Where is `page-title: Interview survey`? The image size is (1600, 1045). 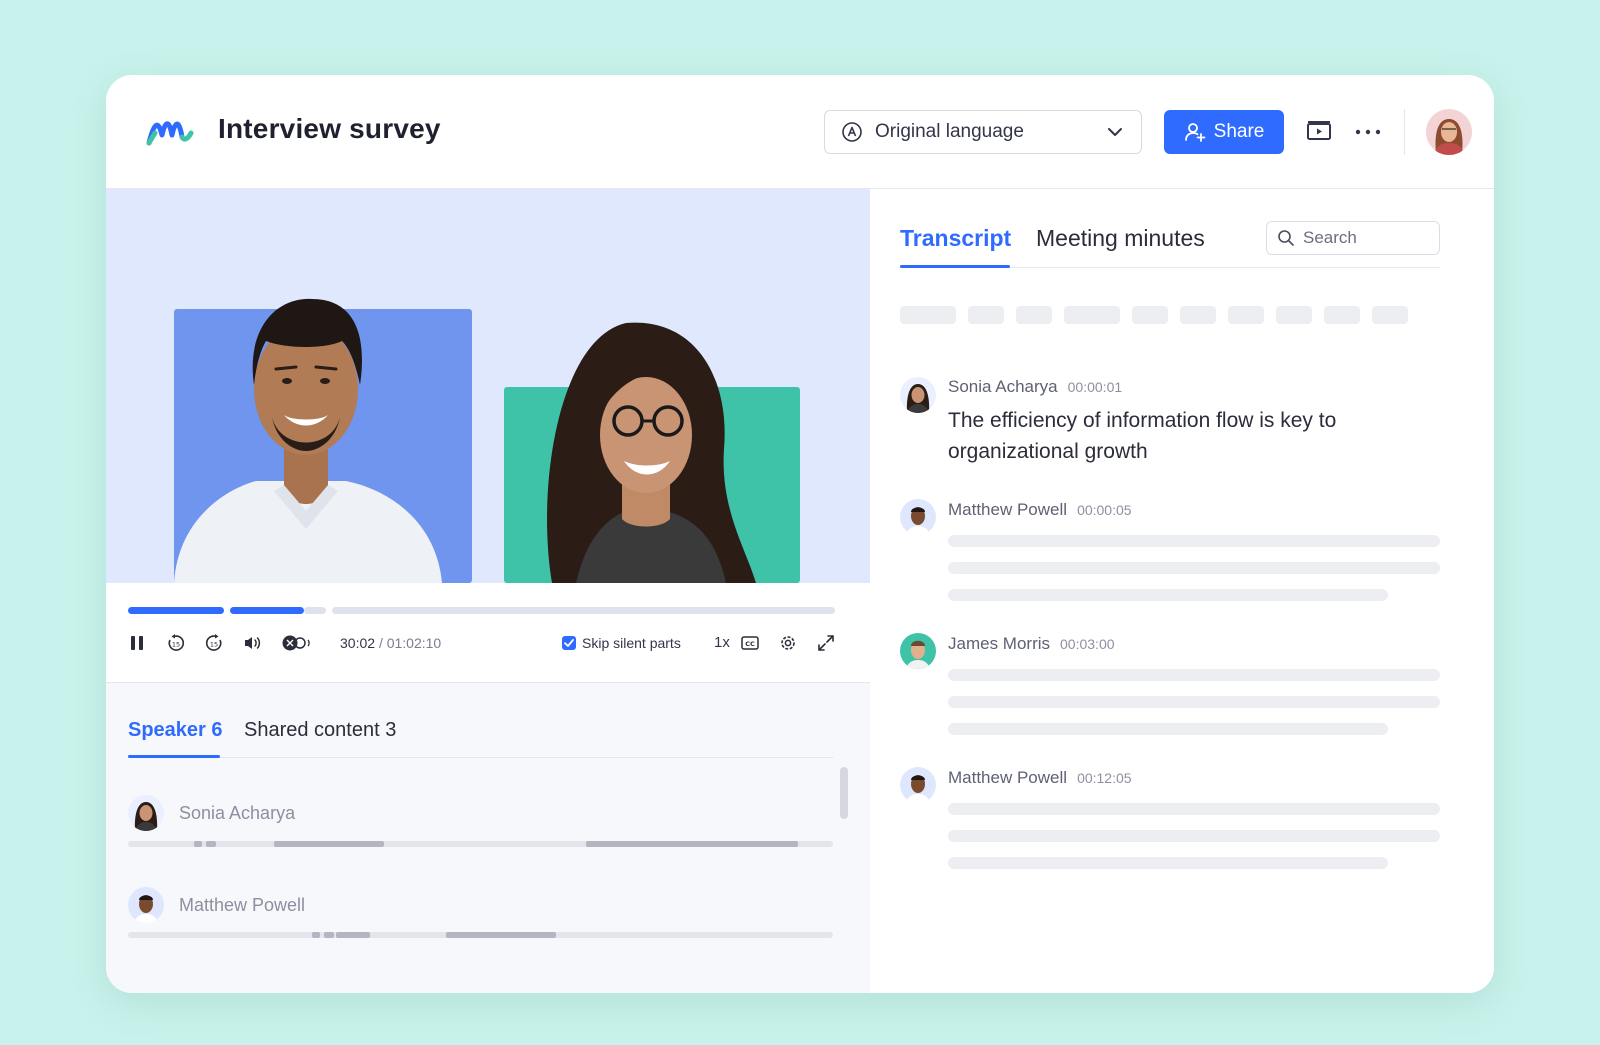 page-title: Interview survey is located at coordinates (329, 128).